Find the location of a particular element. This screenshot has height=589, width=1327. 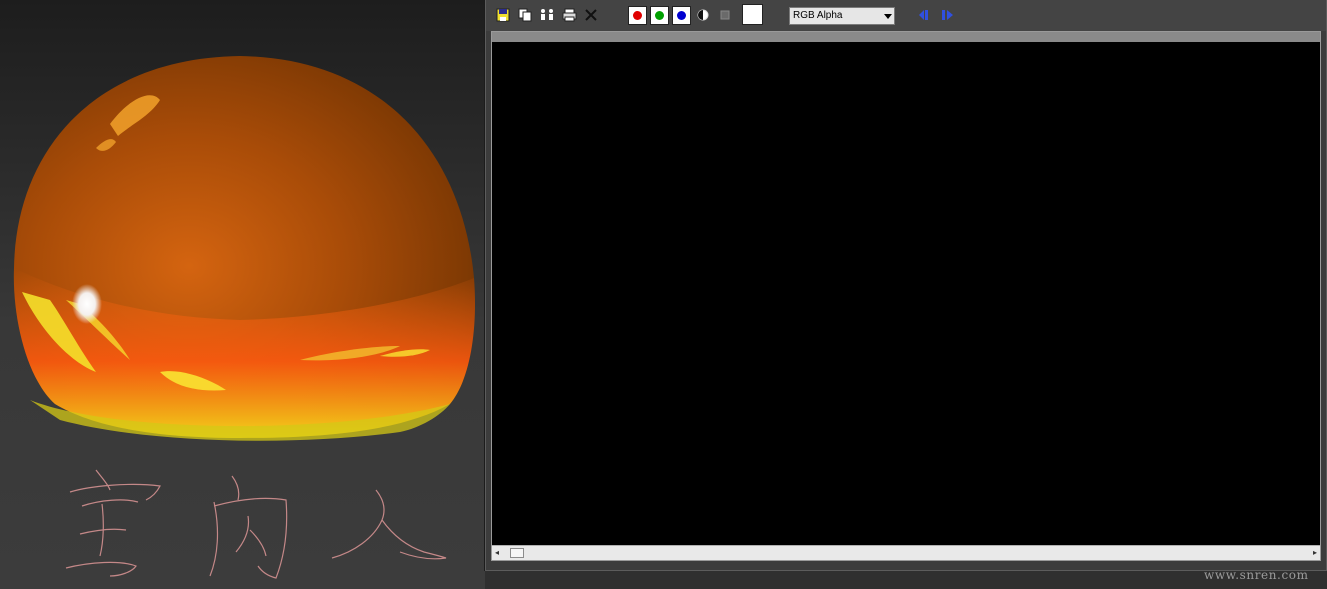

scrollbar-thumb is located at coordinates (517, 553).